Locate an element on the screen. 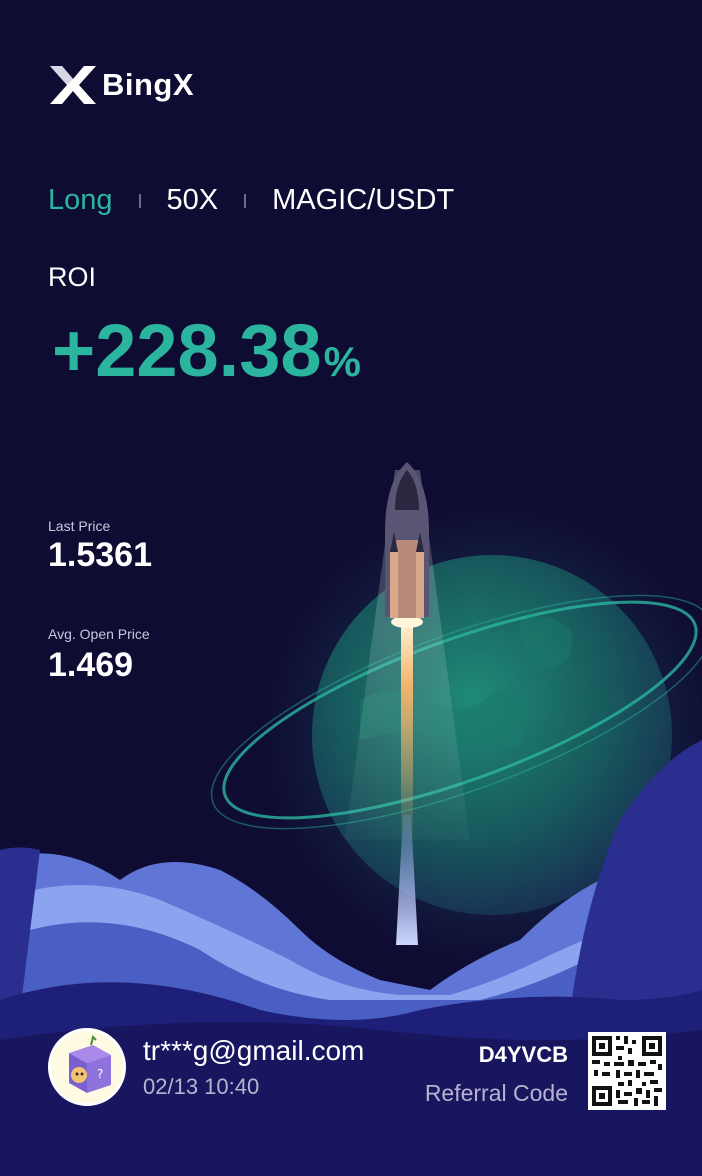  bingx-logo: BingX is located at coordinates (121, 85).